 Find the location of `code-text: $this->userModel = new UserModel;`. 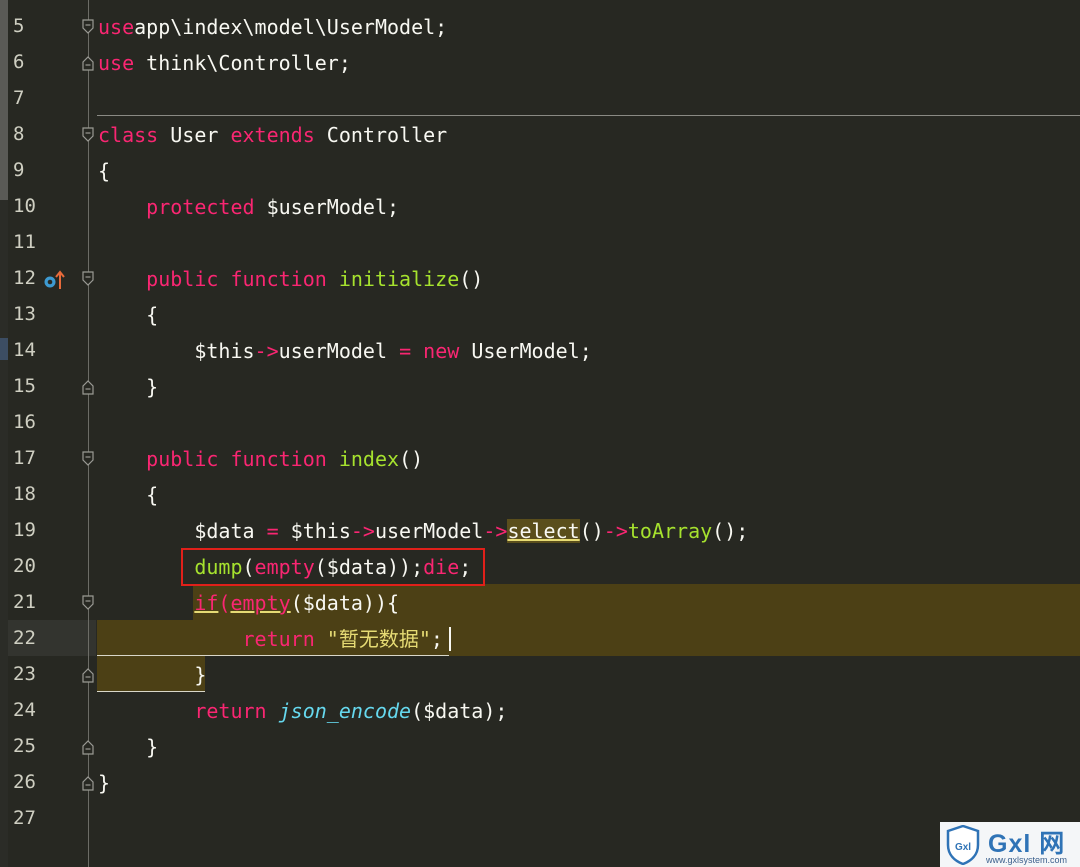

code-text: $this->userModel = new UserModel; is located at coordinates (345, 351).